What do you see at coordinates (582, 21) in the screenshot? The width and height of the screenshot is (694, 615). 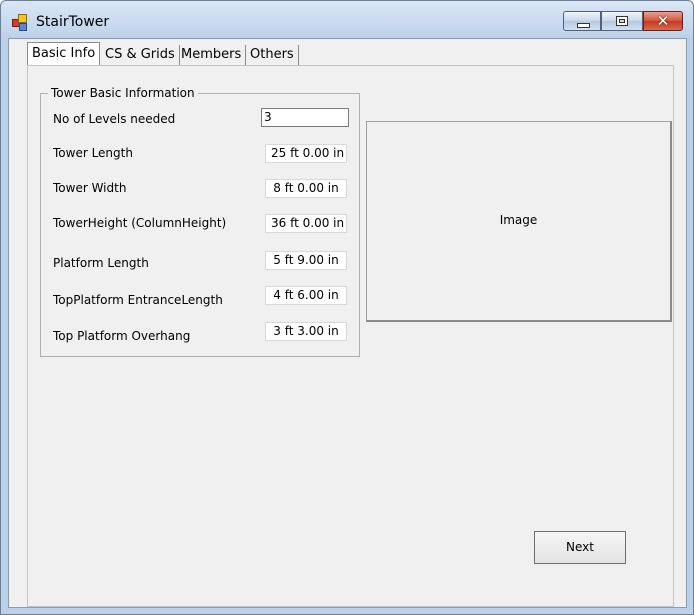 I see `minimize-button` at bounding box center [582, 21].